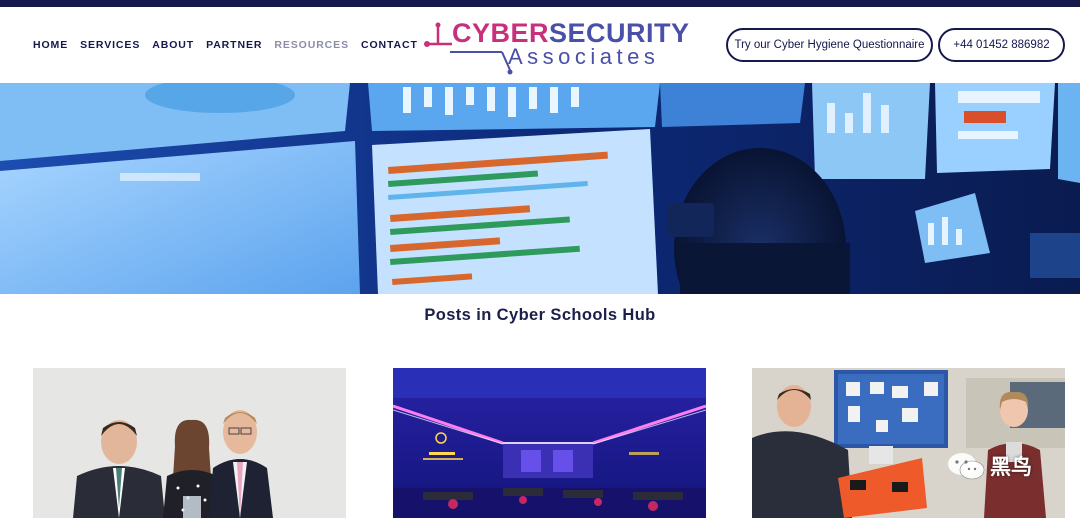 Image resolution: width=1080 pixels, height=518 pixels. I want to click on top-accent-bar, so click(540, 3).